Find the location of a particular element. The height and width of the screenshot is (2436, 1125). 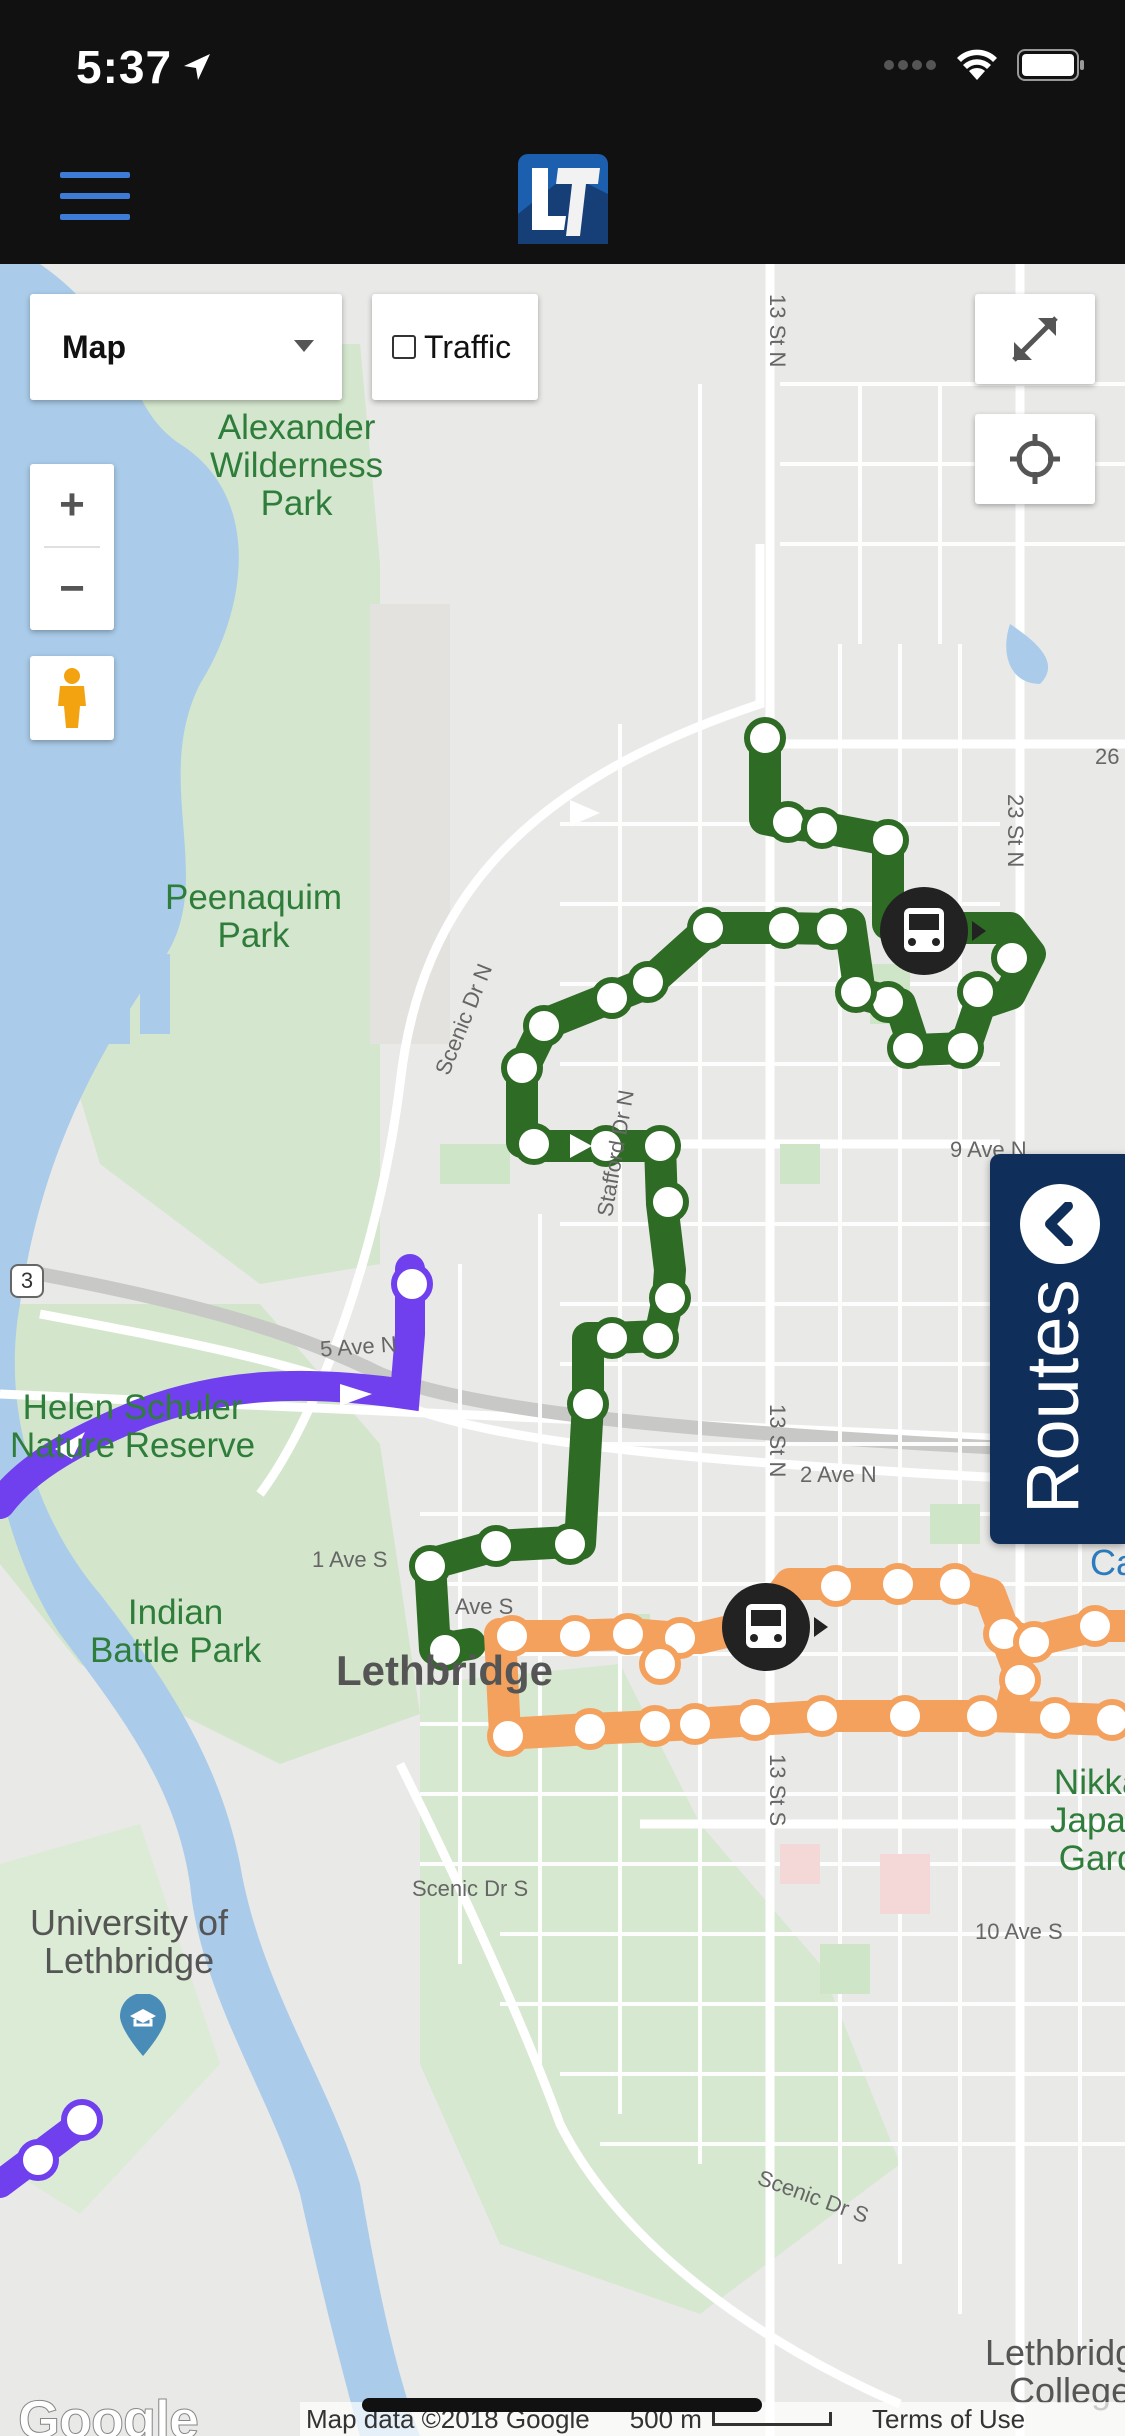

street-label: 13 St S is located at coordinates (777, 1790).